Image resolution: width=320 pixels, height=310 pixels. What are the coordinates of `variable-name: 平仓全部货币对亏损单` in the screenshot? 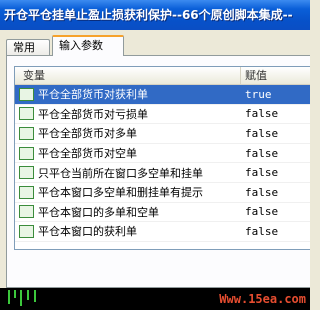 It's located at (93, 114).